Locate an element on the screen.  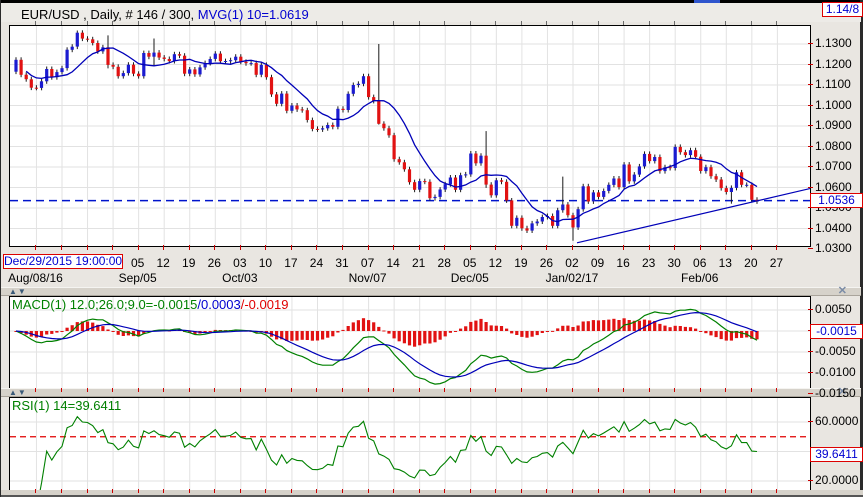
x-axis-day-label: 03 is located at coordinates (240, 263).